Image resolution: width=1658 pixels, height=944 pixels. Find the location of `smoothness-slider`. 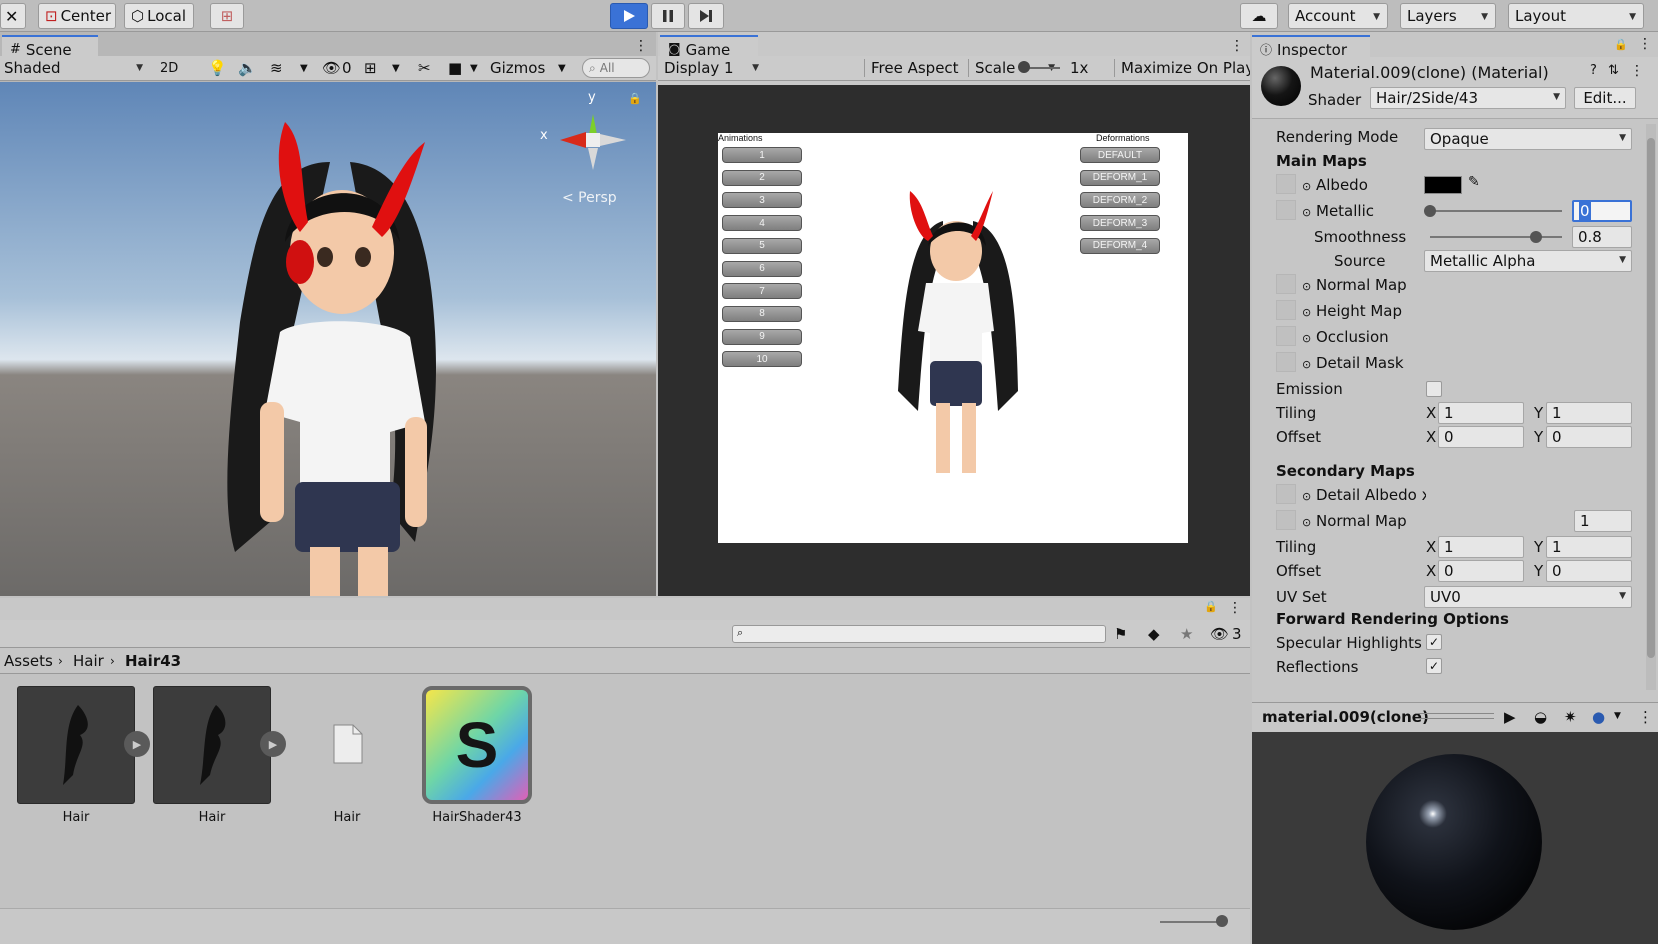

smoothness-slider is located at coordinates (1496, 237).